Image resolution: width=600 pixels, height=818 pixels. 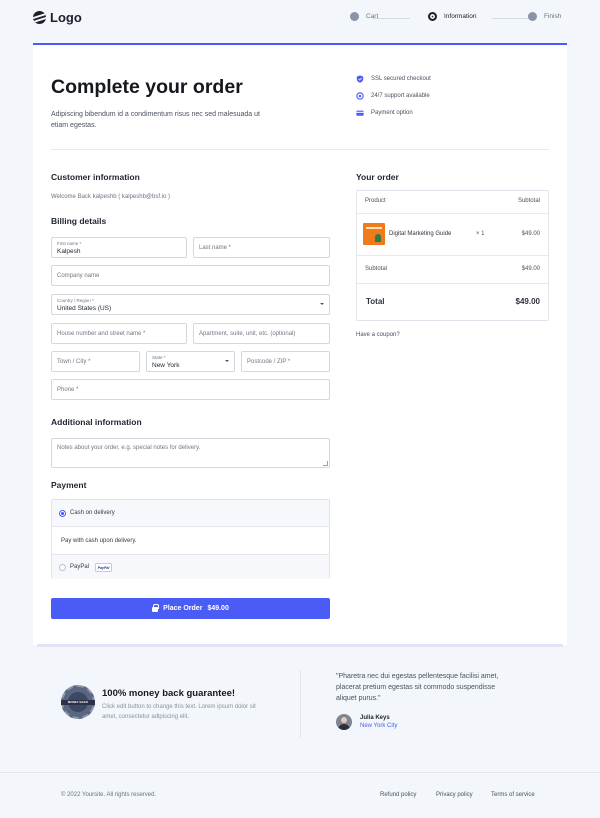 What do you see at coordinates (300, 20) in the screenshot?
I see `site-header: Logo Cart Information Finish` at bounding box center [300, 20].